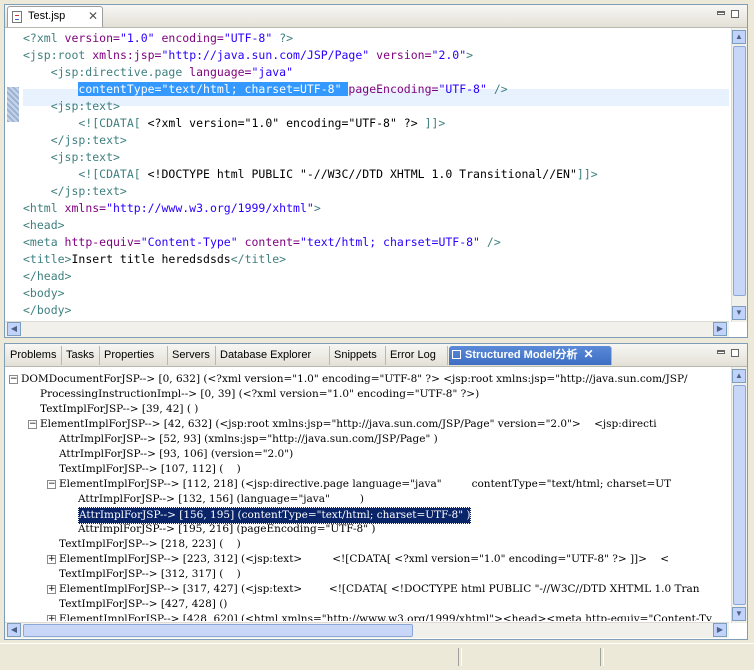  What do you see at coordinates (587, 174) in the screenshot?
I see `code-token: ]]>` at bounding box center [587, 174].